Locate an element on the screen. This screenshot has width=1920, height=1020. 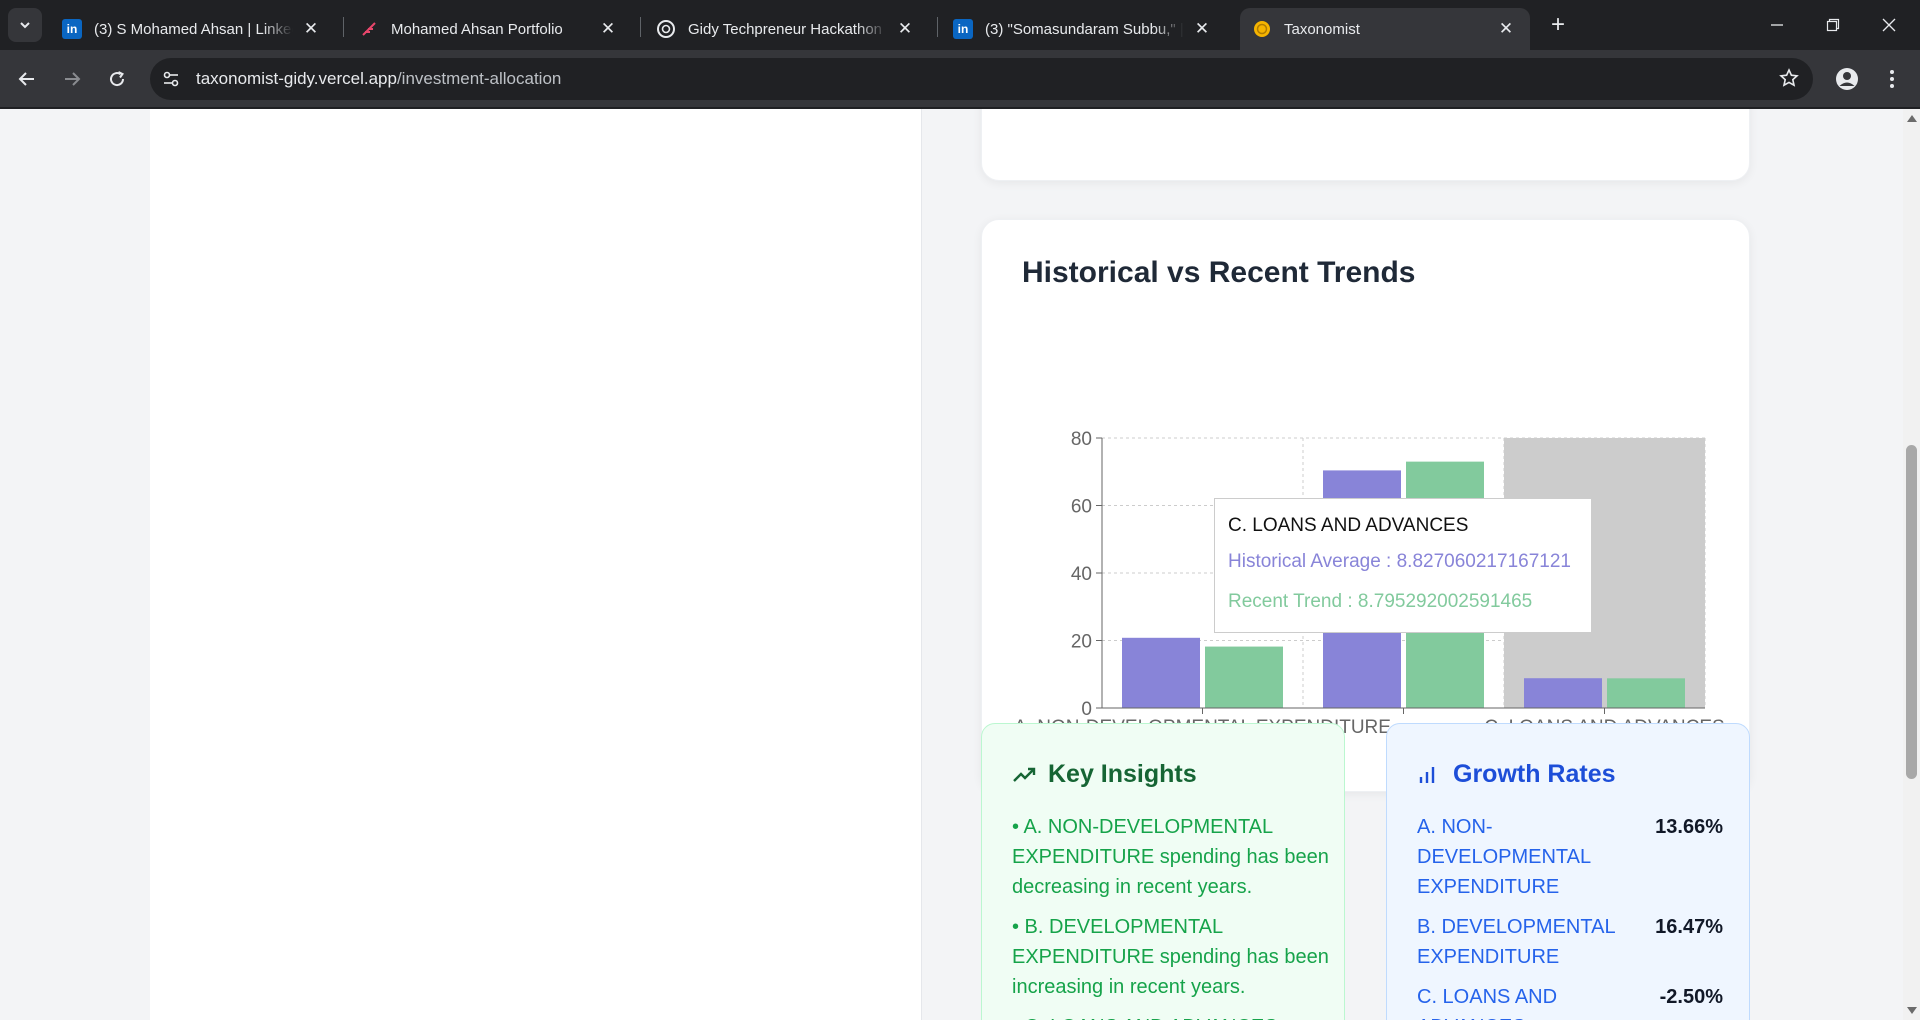
forward-arrow-icon is located at coordinates (73, 79).